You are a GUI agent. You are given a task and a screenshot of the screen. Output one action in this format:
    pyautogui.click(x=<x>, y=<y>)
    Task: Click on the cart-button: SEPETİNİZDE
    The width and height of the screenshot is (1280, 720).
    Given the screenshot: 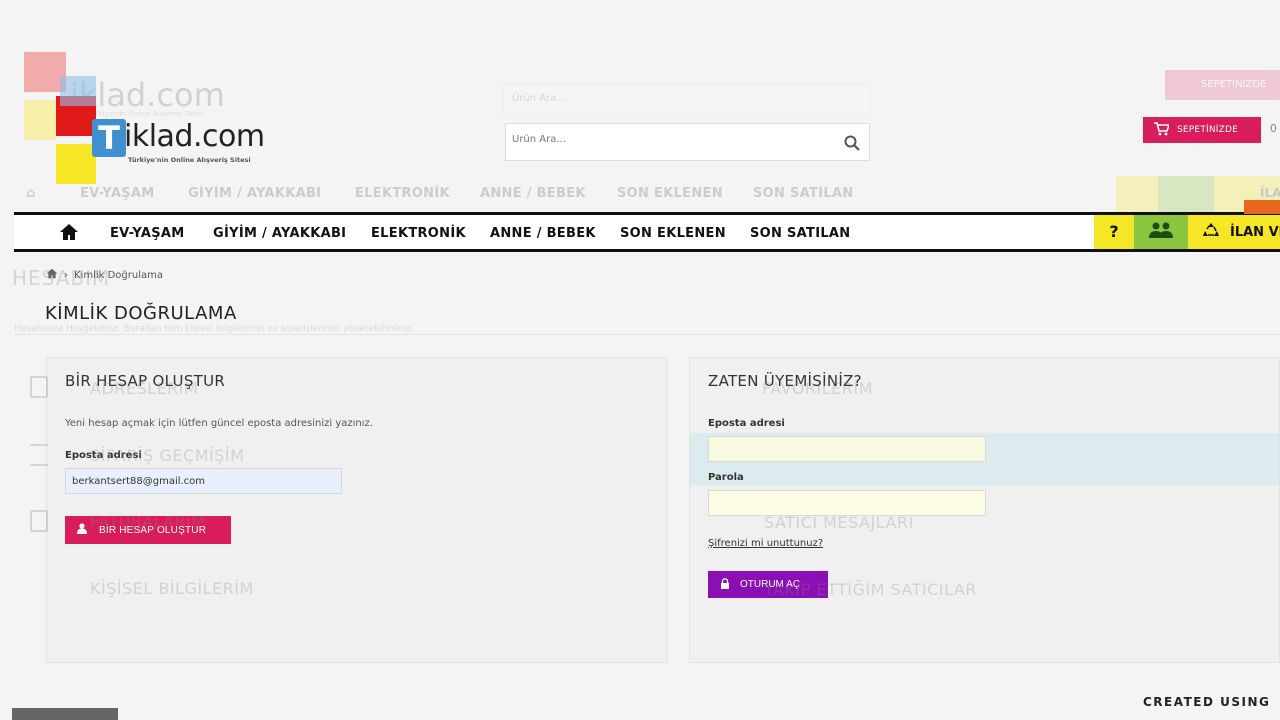 What is the action you would take?
    pyautogui.click(x=1202, y=130)
    